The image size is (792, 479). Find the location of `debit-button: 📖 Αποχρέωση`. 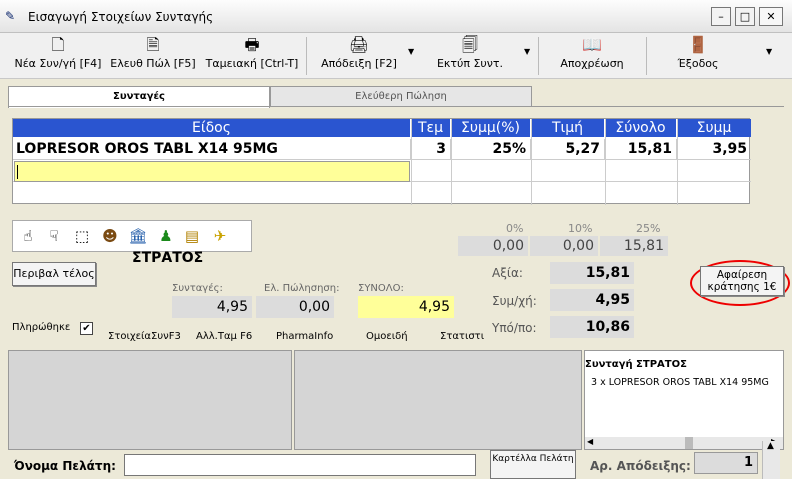

debit-button: 📖 Αποχρέωση is located at coordinates (592, 55).